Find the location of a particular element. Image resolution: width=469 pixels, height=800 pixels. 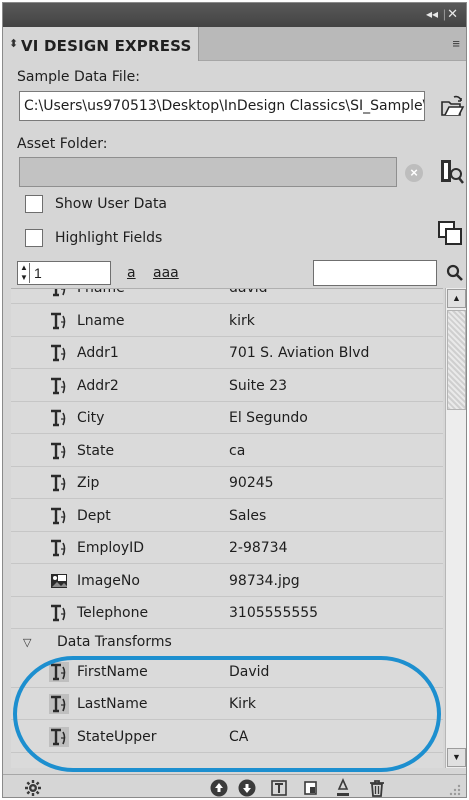

lowercase-single-button: a is located at coordinates (131, 273).